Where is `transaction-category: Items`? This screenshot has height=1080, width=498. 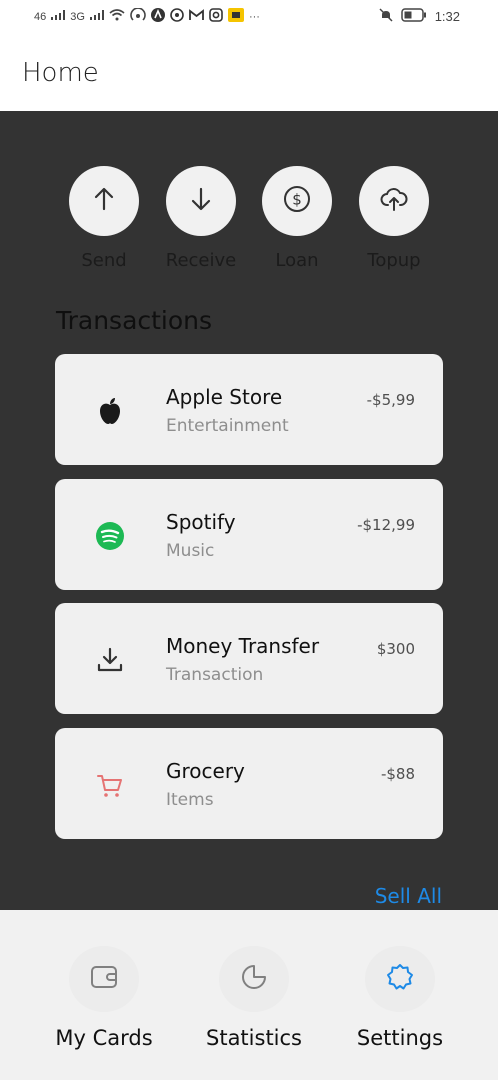 transaction-category: Items is located at coordinates (190, 800).